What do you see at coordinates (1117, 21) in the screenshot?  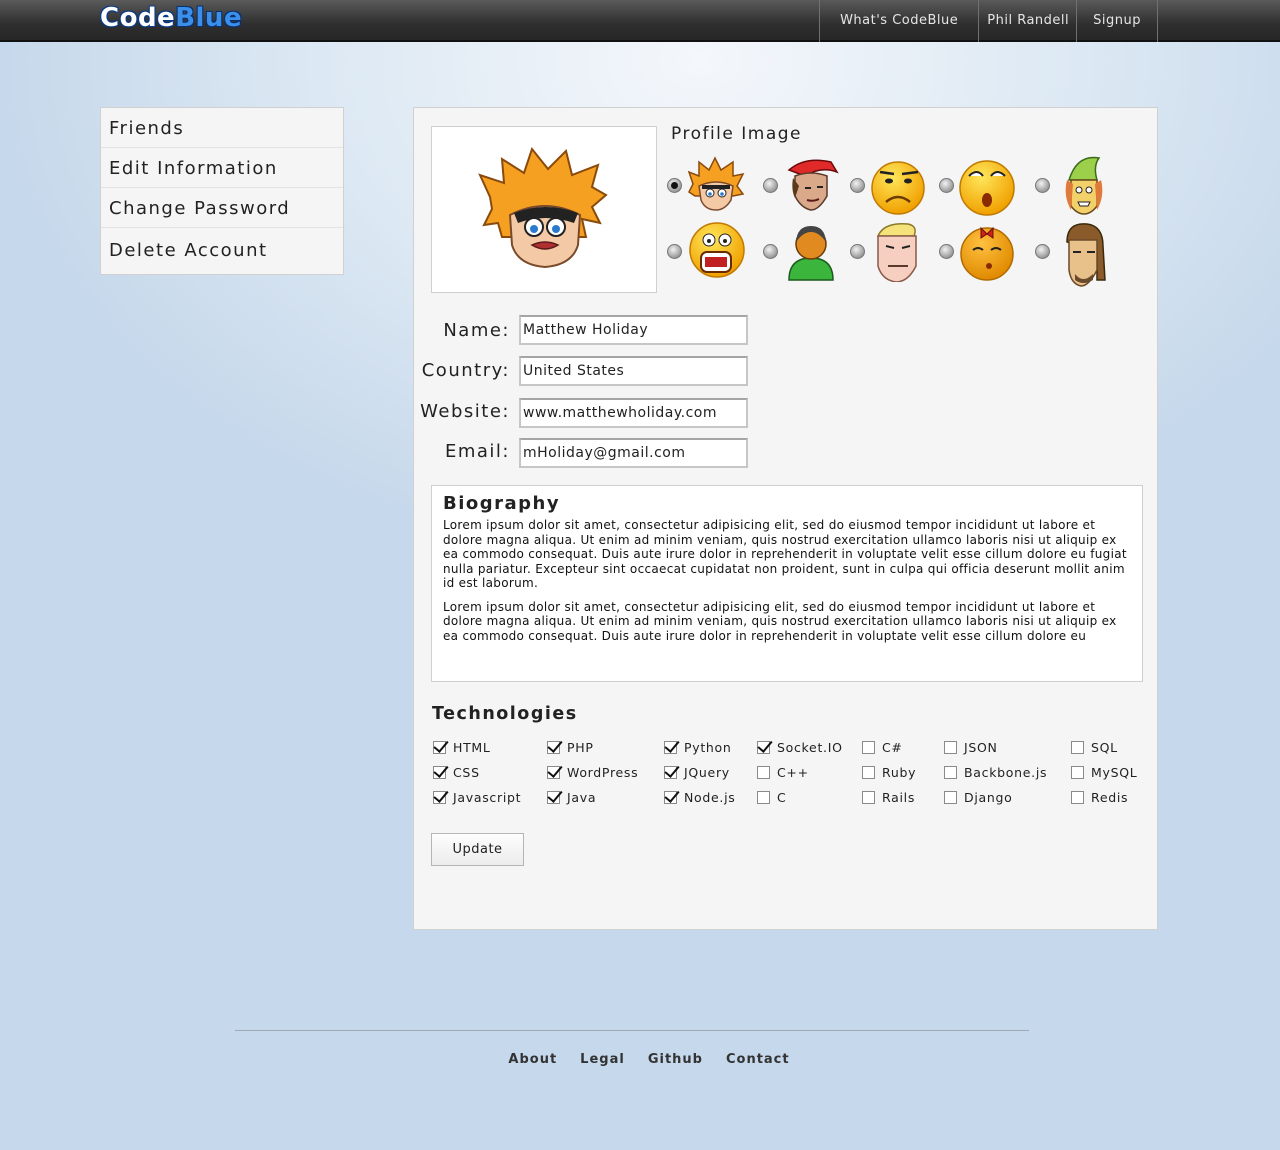 I see `nav-signup: Signup` at bounding box center [1117, 21].